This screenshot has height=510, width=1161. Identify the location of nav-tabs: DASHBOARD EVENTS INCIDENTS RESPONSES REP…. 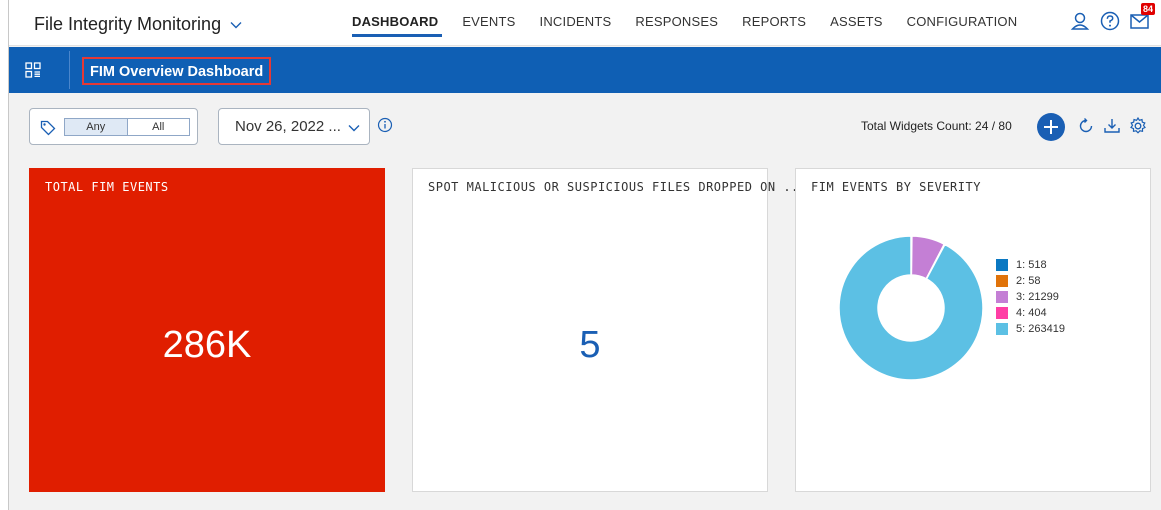
(690, 28).